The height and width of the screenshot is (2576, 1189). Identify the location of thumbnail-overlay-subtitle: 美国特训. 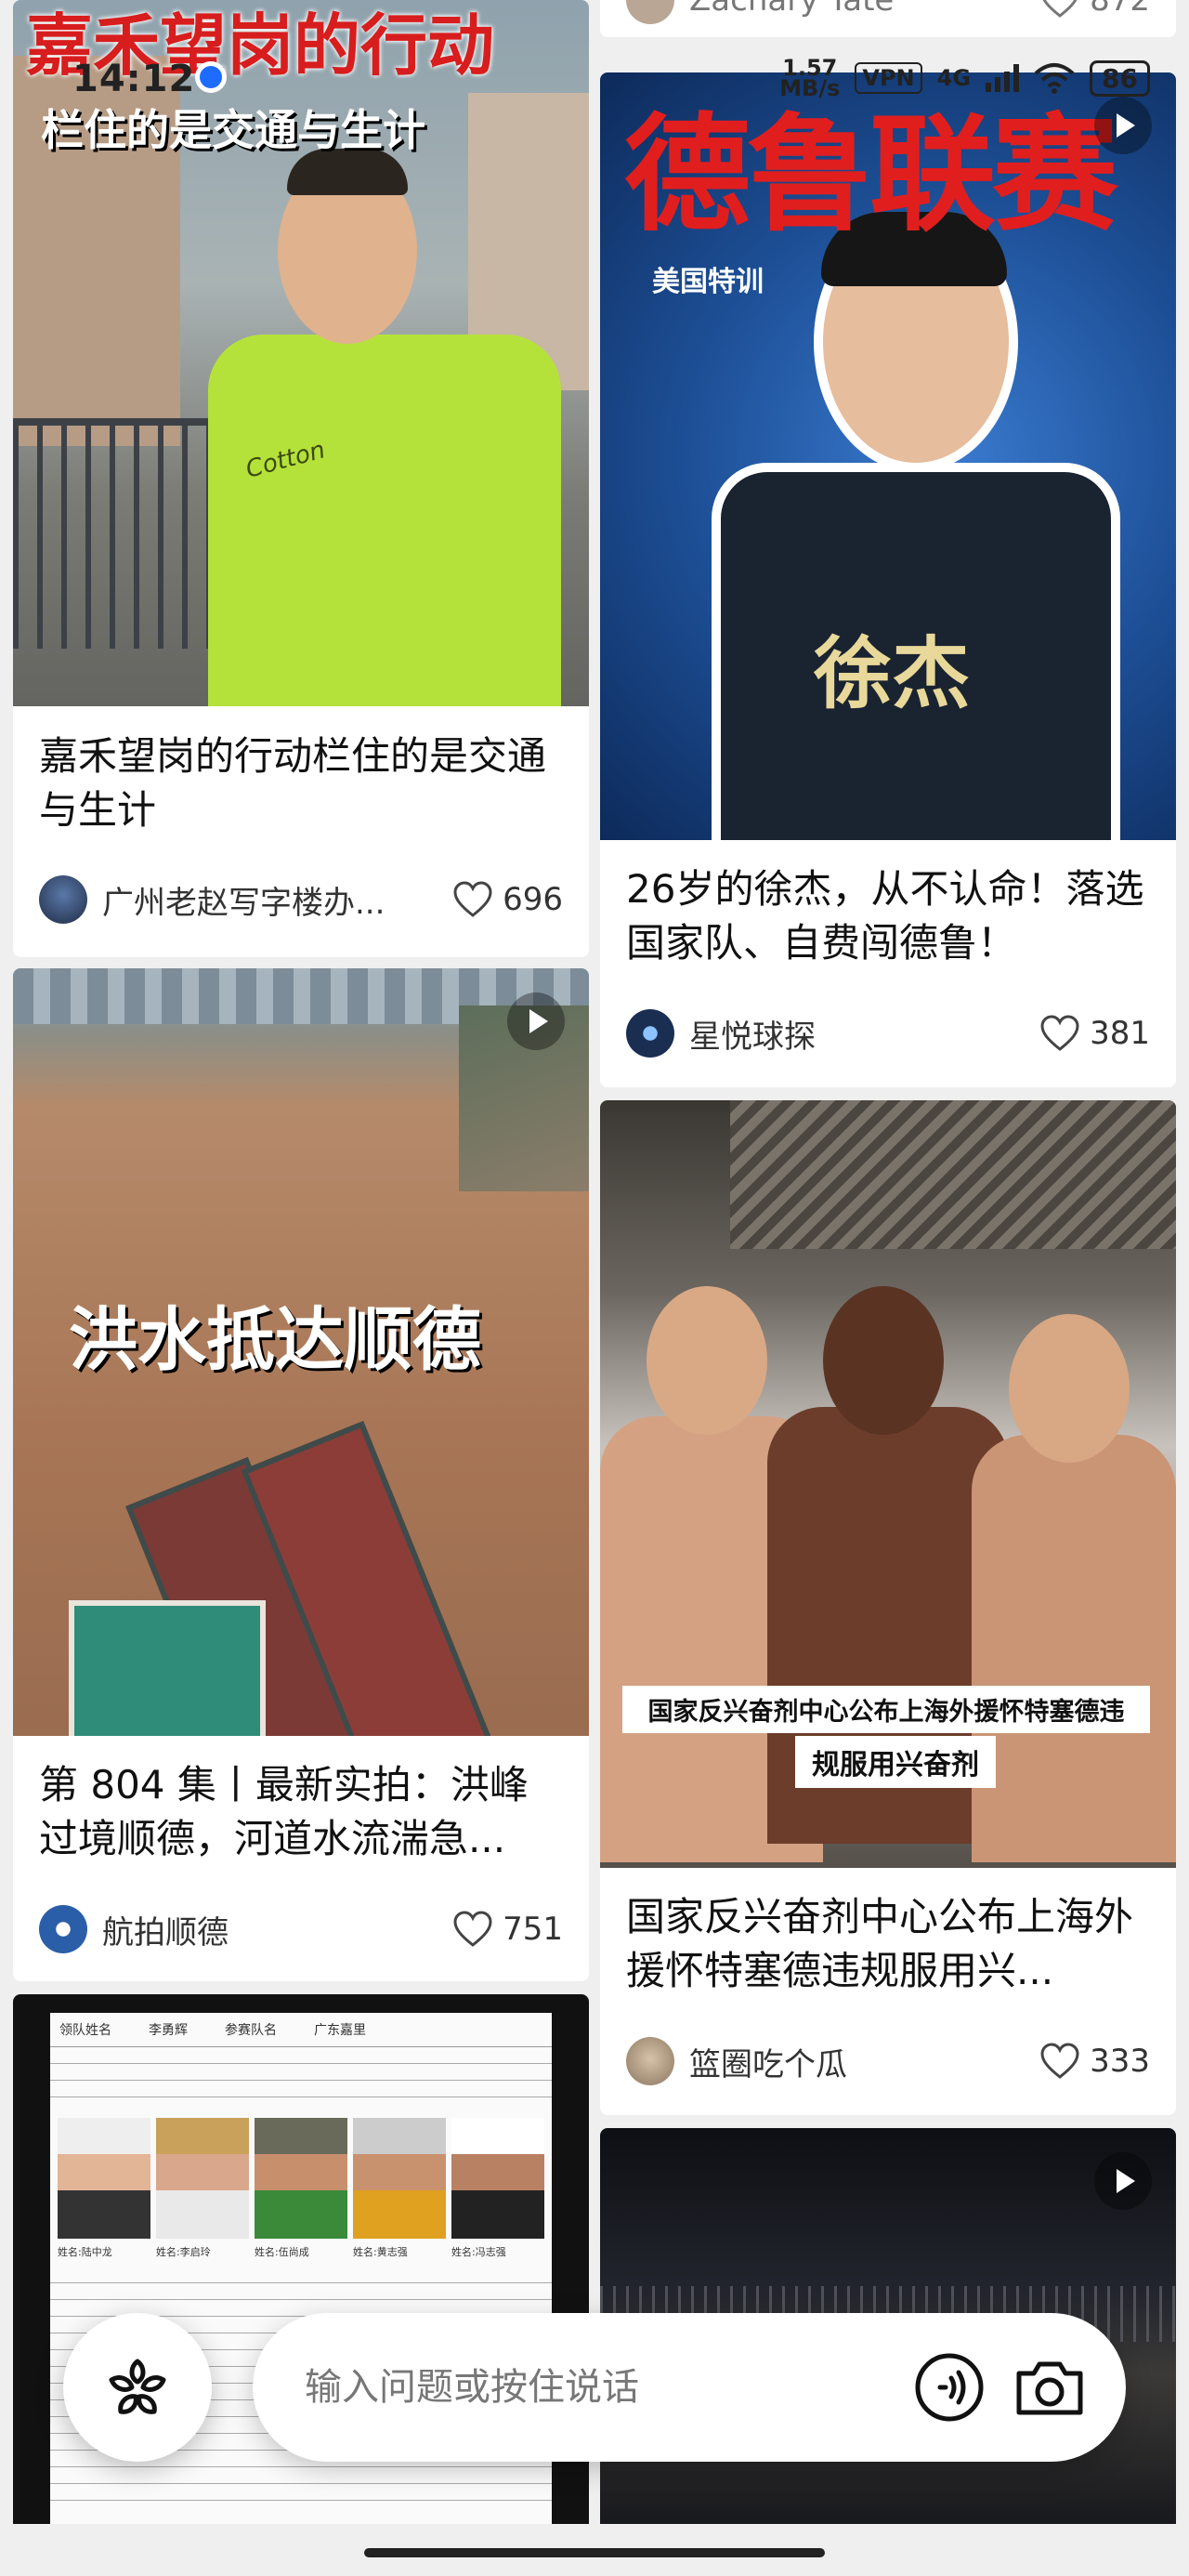
(708, 282).